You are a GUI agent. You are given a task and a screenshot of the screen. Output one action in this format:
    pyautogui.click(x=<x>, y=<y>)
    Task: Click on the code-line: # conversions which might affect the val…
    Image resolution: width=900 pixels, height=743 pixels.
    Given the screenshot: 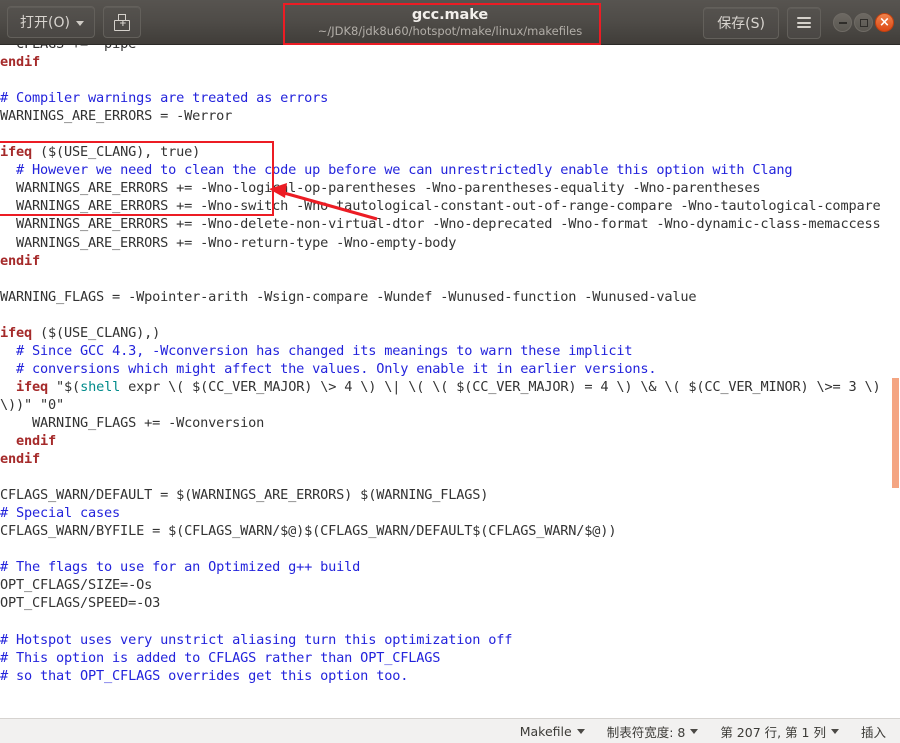 What is the action you would take?
    pyautogui.click(x=447, y=369)
    